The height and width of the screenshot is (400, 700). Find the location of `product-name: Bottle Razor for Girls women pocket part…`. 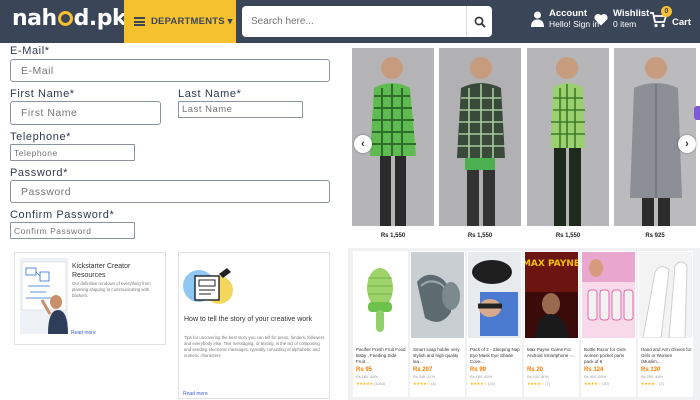

product-name: Bottle Razor for Girls women pocket part… is located at coordinates (605, 355).